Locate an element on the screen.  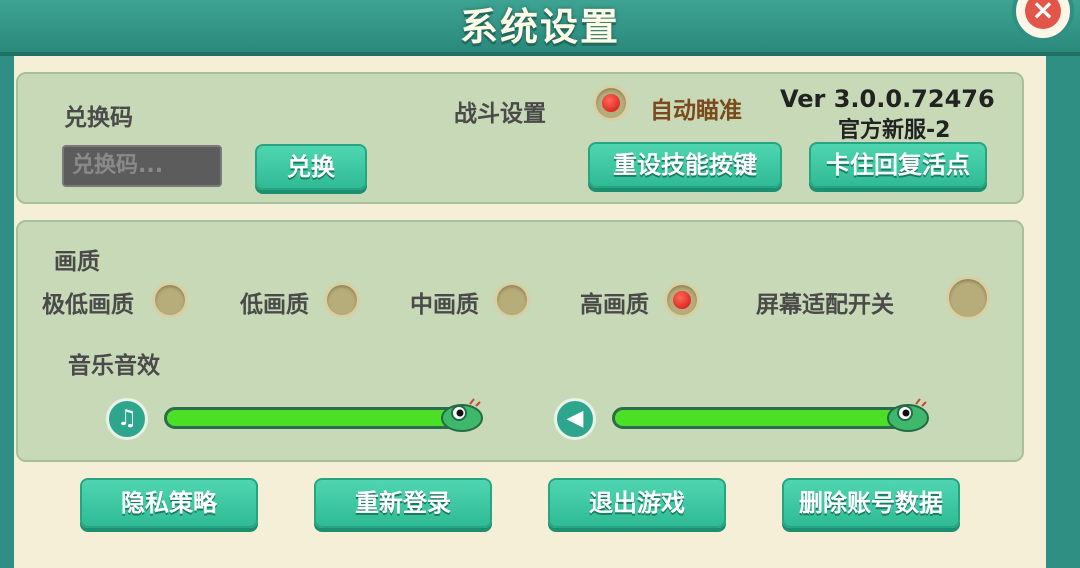
audio-label: 音乐音效 is located at coordinates (114, 366).